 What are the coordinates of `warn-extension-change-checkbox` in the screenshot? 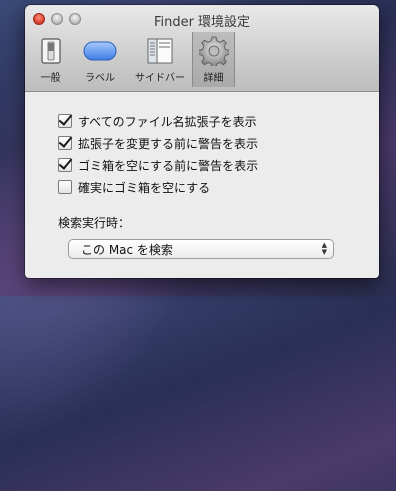 It's located at (65, 143).